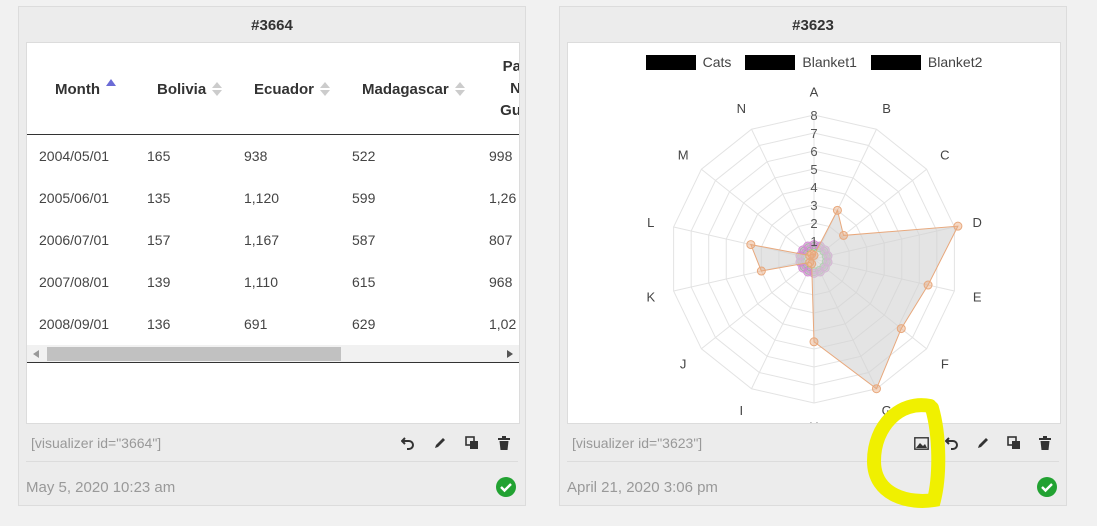 The image size is (1097, 526). Describe the element at coordinates (261, 282) in the screenshot. I see `table-cell: 1,110` at that location.